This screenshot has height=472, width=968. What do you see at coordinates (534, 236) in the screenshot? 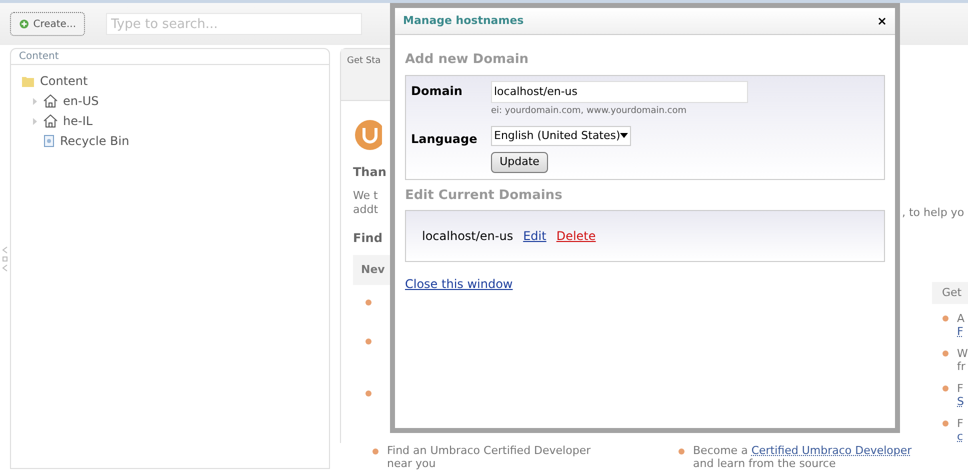
I see `edit-link: Edit` at bounding box center [534, 236].